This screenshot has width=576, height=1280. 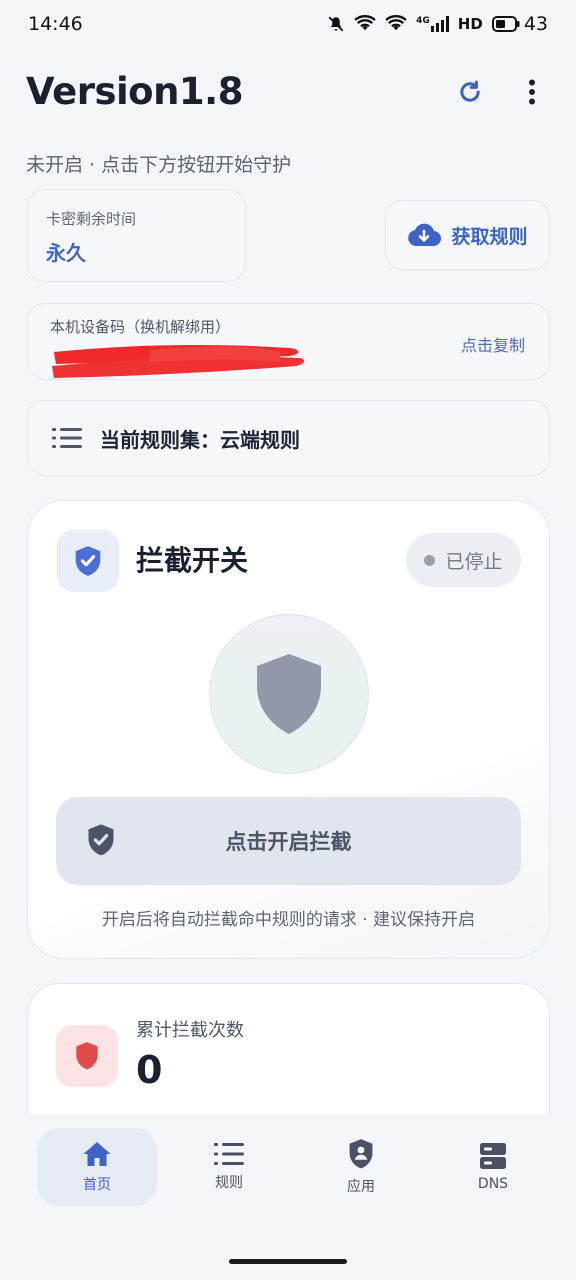 I want to click on current-ruleset-text: 当前规则集：云端规则, so click(x=200, y=439).